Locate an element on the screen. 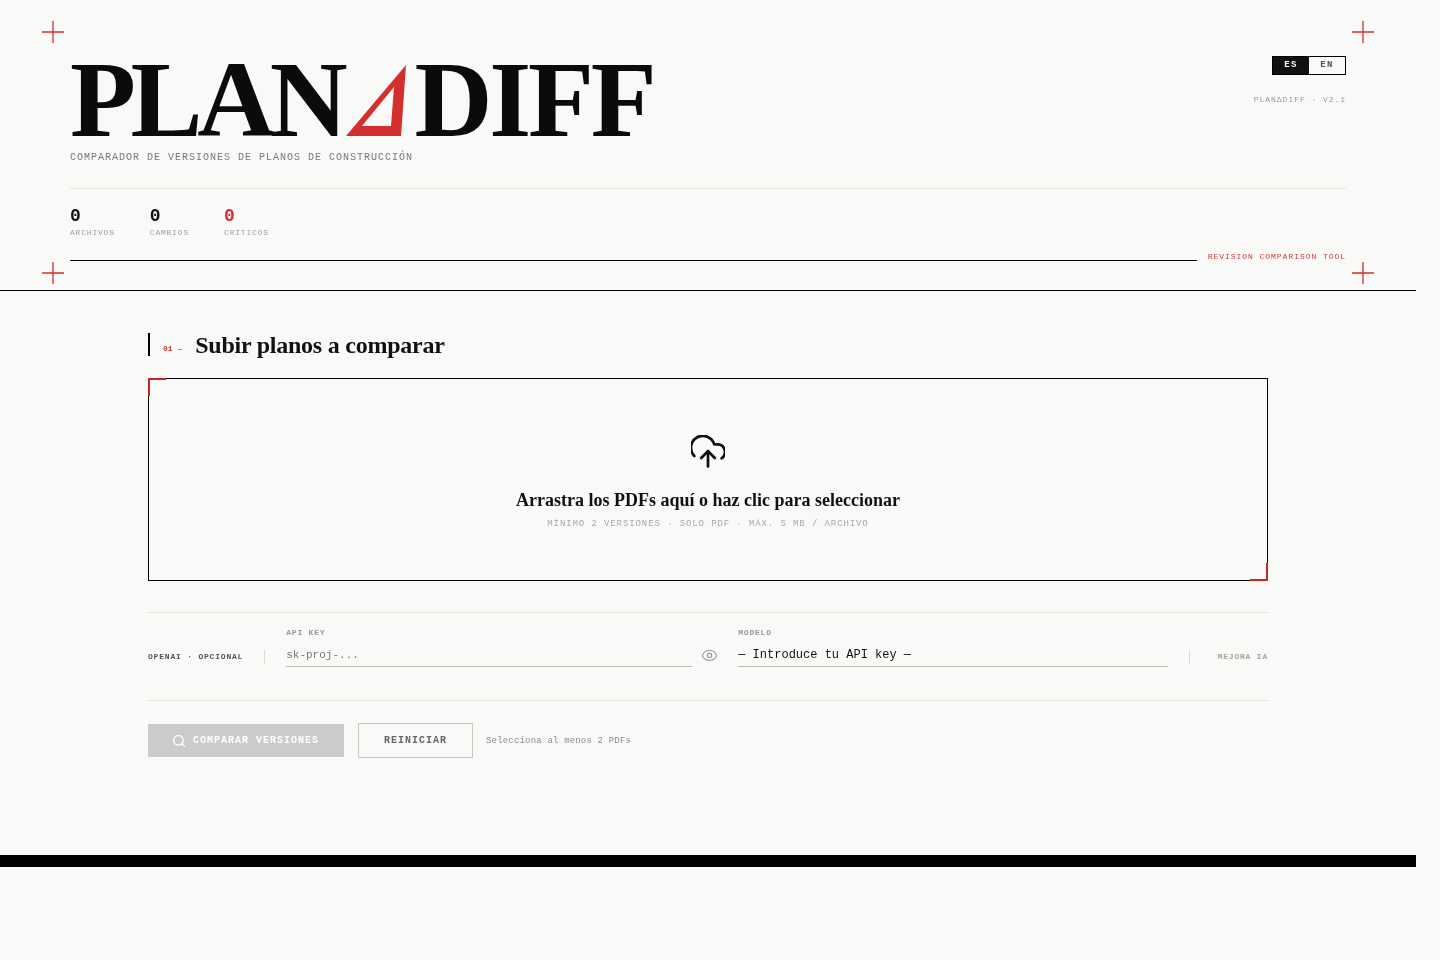  stat-label: CAMBIOS is located at coordinates (169, 233).